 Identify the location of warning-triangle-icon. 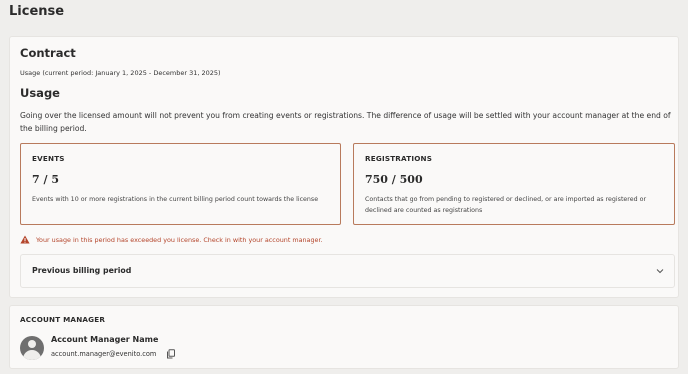
(25, 239).